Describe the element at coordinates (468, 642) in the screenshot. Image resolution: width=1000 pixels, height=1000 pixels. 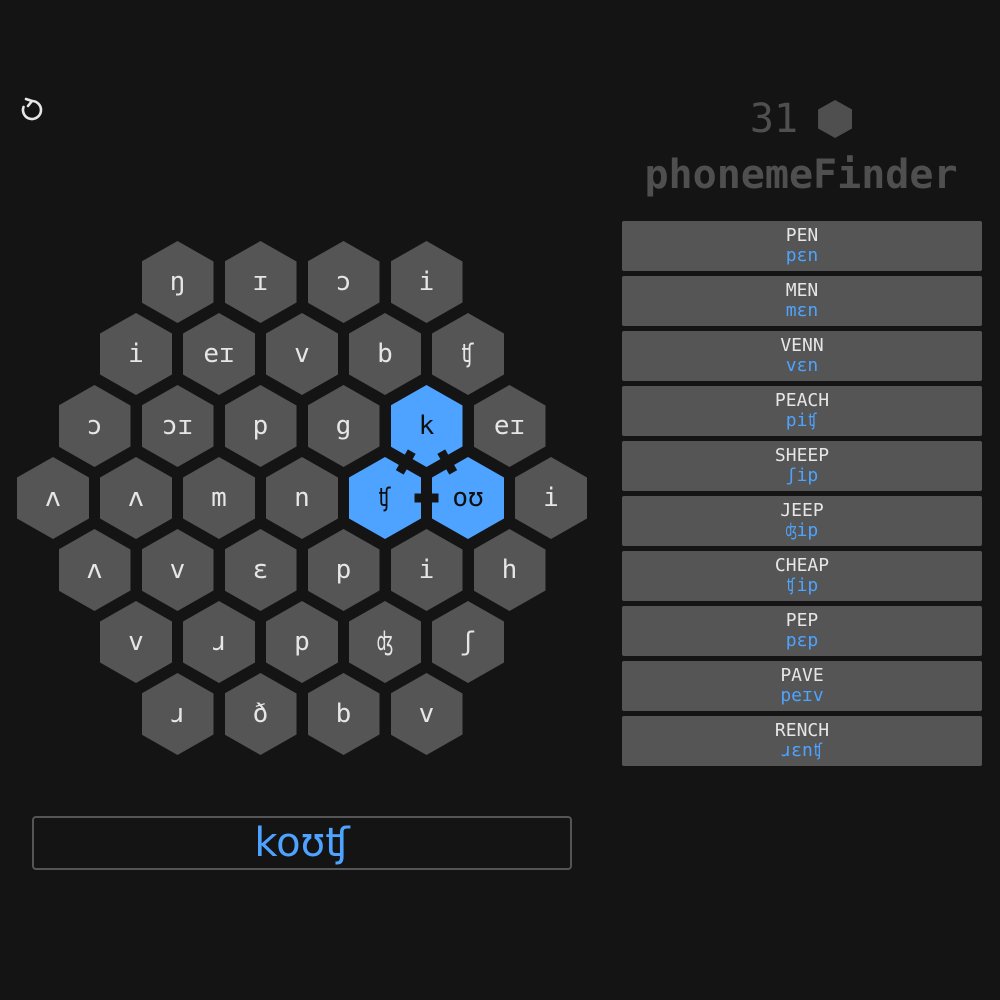
I see `hex-cell: ʃ` at that location.